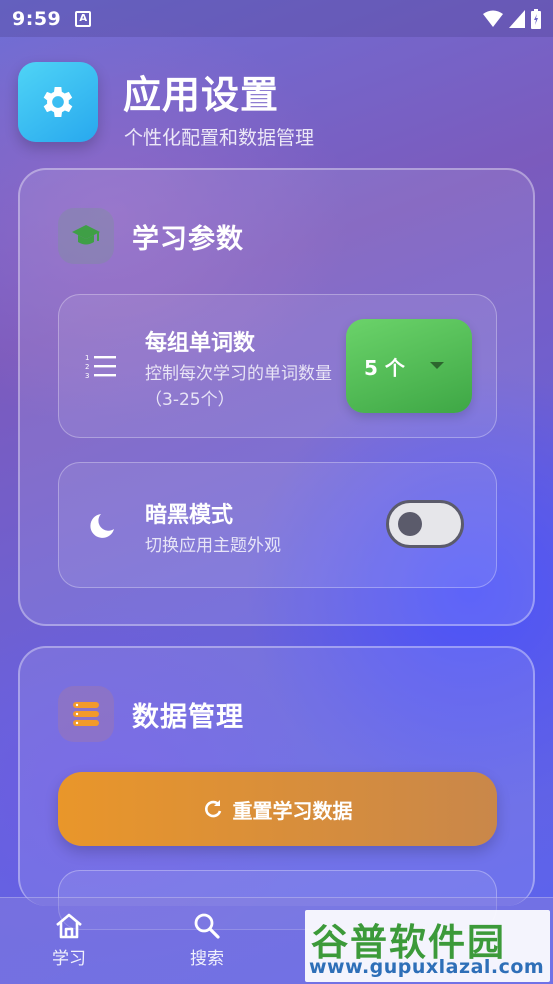  Describe the element at coordinates (189, 515) in the screenshot. I see `dark-mode-title: 暗黑模式` at that location.